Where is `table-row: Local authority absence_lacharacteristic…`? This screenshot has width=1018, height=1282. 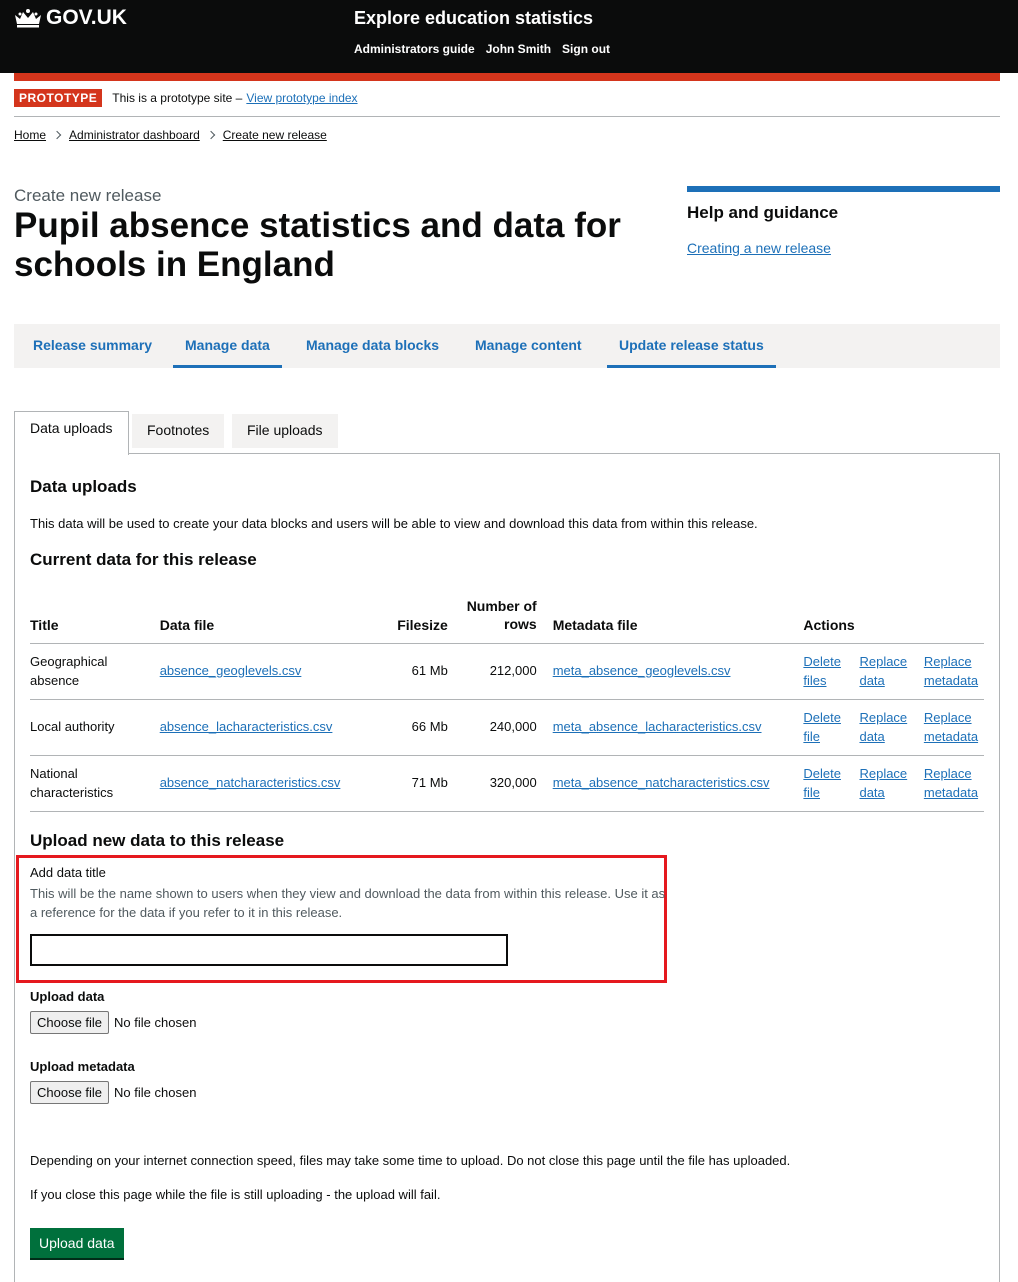
table-row: Local authority absence_lacharacteristic… is located at coordinates (507, 727).